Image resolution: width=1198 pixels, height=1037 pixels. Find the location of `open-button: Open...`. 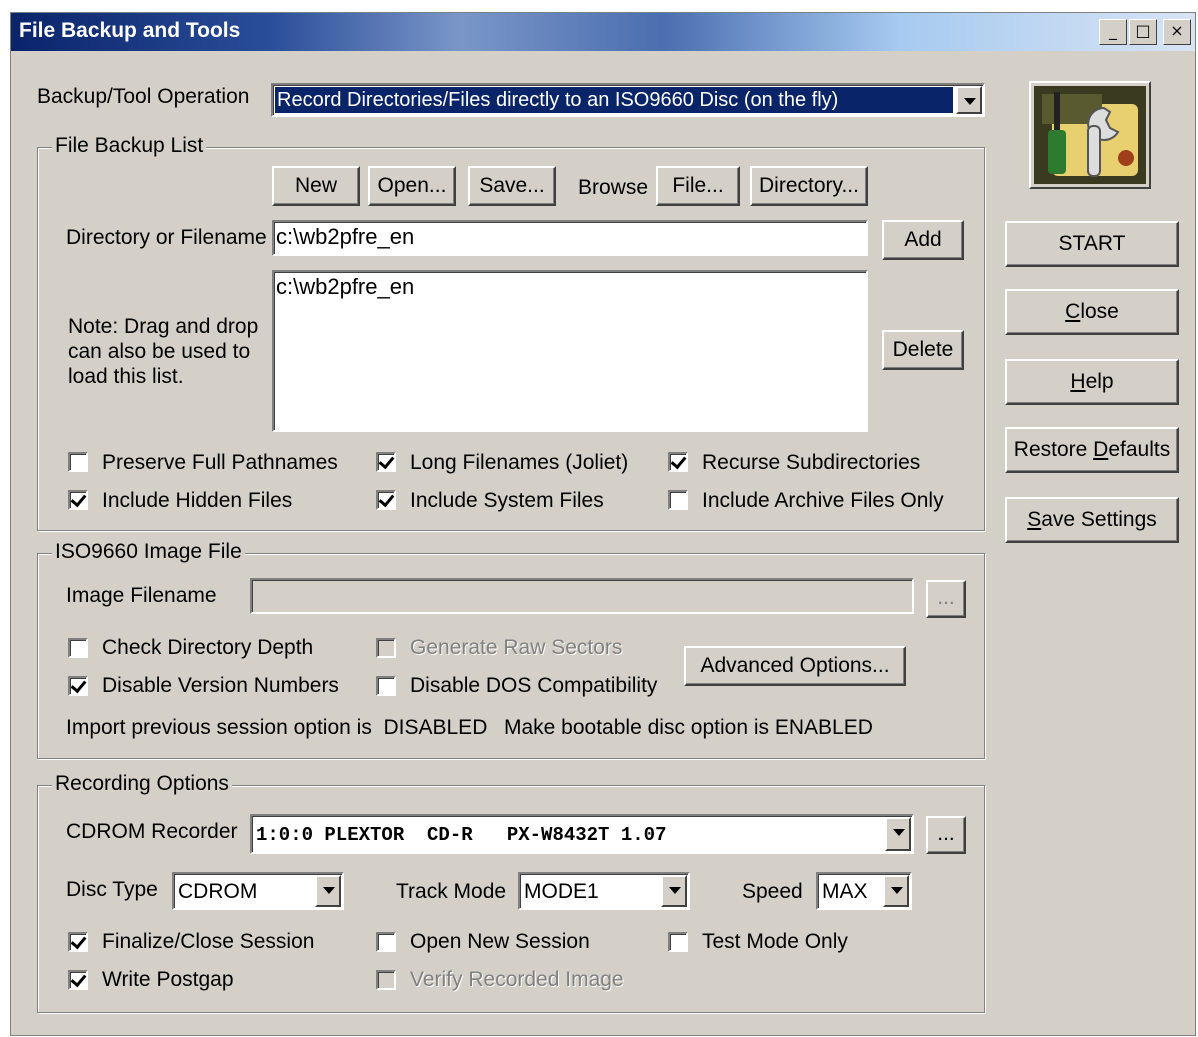

open-button: Open... is located at coordinates (412, 186).